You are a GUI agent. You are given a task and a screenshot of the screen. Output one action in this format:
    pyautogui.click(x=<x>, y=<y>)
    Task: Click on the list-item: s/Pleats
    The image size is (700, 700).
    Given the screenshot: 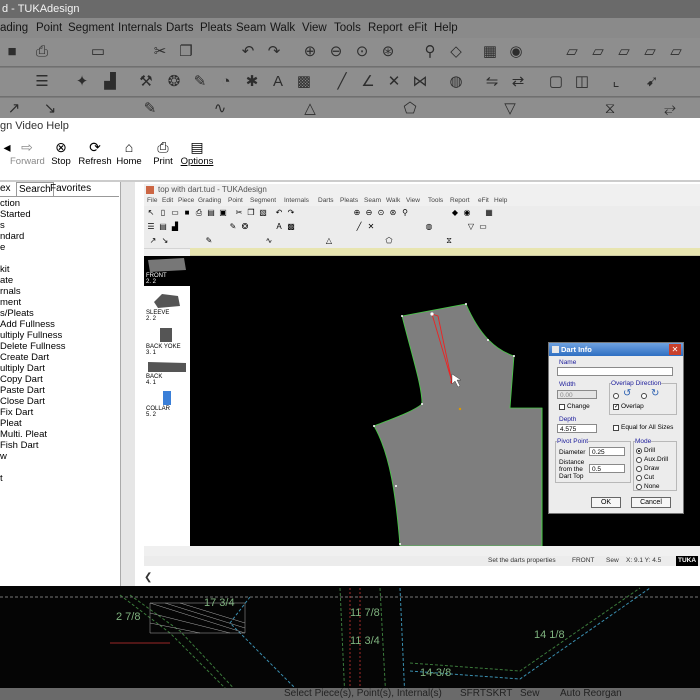 What is the action you would take?
    pyautogui.click(x=17, y=313)
    